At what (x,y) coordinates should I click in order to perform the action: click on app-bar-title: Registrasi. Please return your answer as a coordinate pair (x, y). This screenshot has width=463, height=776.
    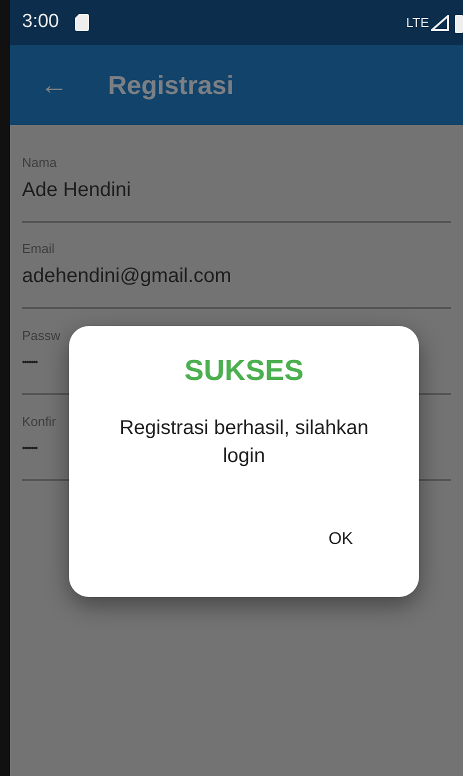
    Looking at the image, I should click on (171, 85).